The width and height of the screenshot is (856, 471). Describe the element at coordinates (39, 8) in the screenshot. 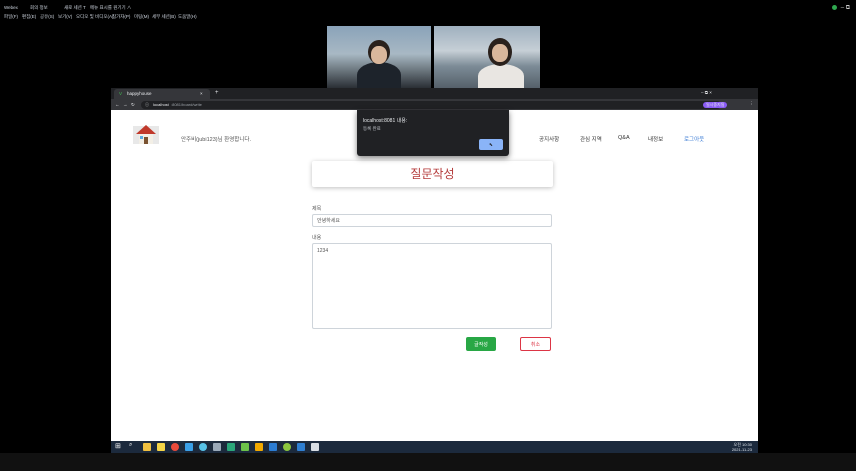

I see `meeting-info-button: 회의 정보` at that location.